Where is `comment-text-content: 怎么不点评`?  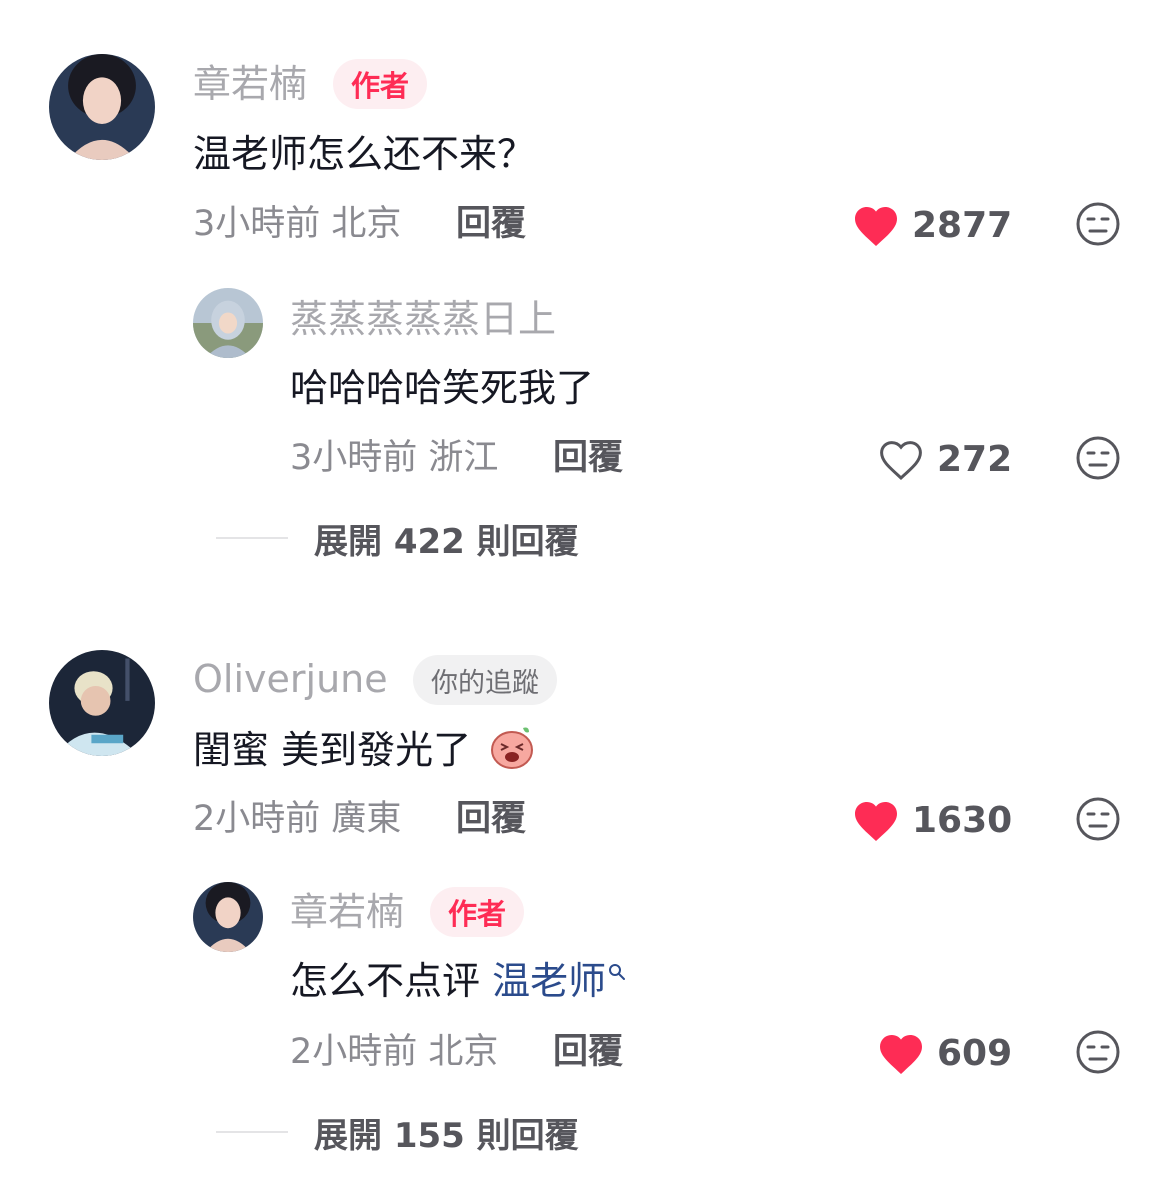 comment-text-content: 怎么不点评 is located at coordinates (391, 981).